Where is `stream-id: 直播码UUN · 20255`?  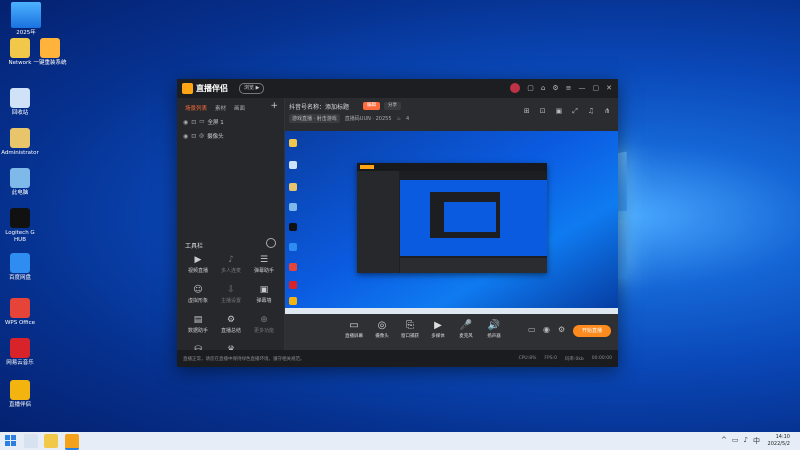 stream-id: 直播码UUN · 20255 is located at coordinates (368, 119).